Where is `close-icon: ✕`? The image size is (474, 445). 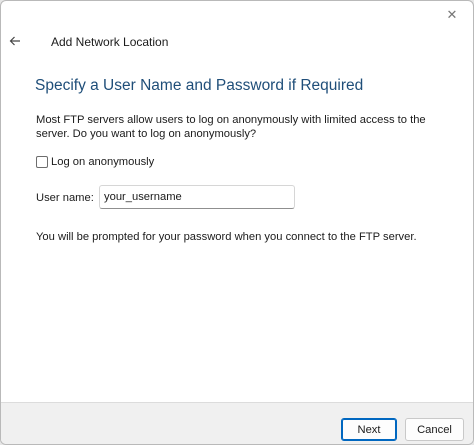 close-icon: ✕ is located at coordinates (452, 14).